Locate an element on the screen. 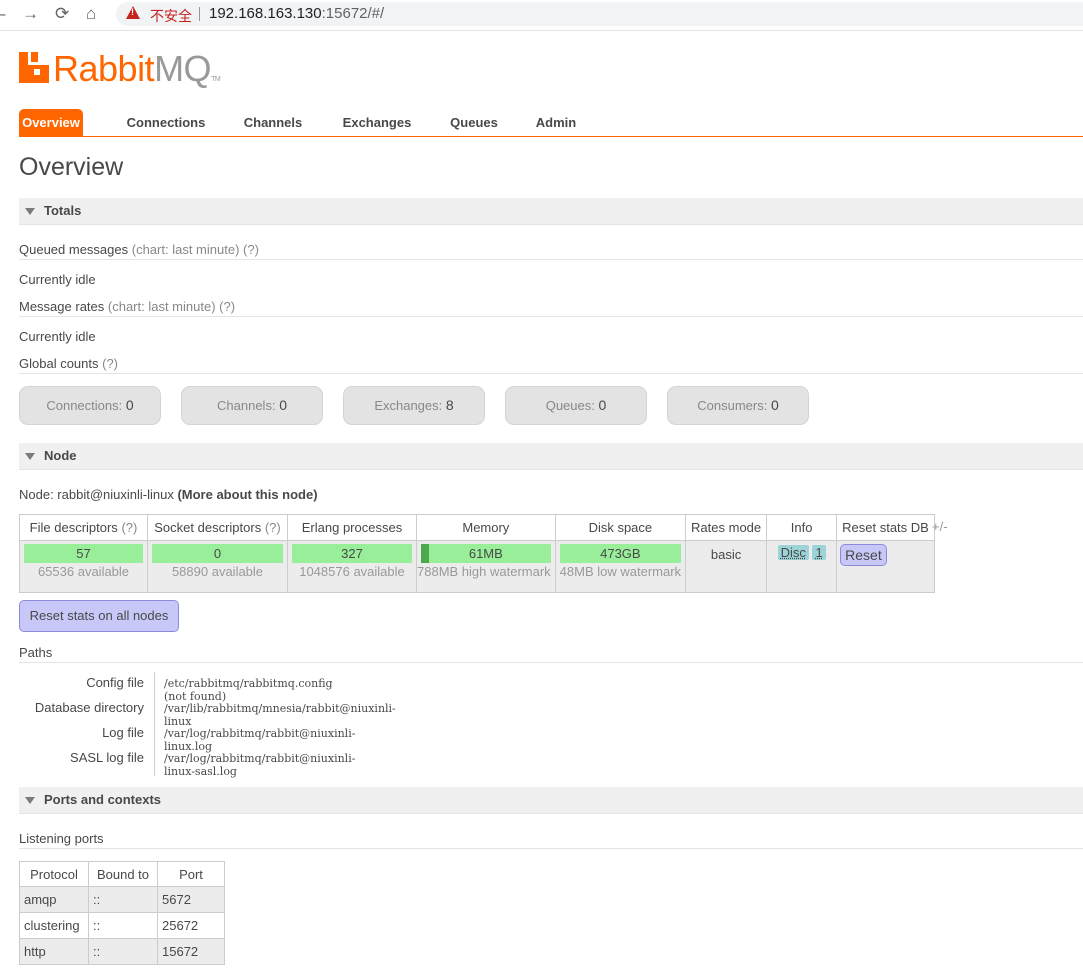  fd-bar: 57 is located at coordinates (83, 553).